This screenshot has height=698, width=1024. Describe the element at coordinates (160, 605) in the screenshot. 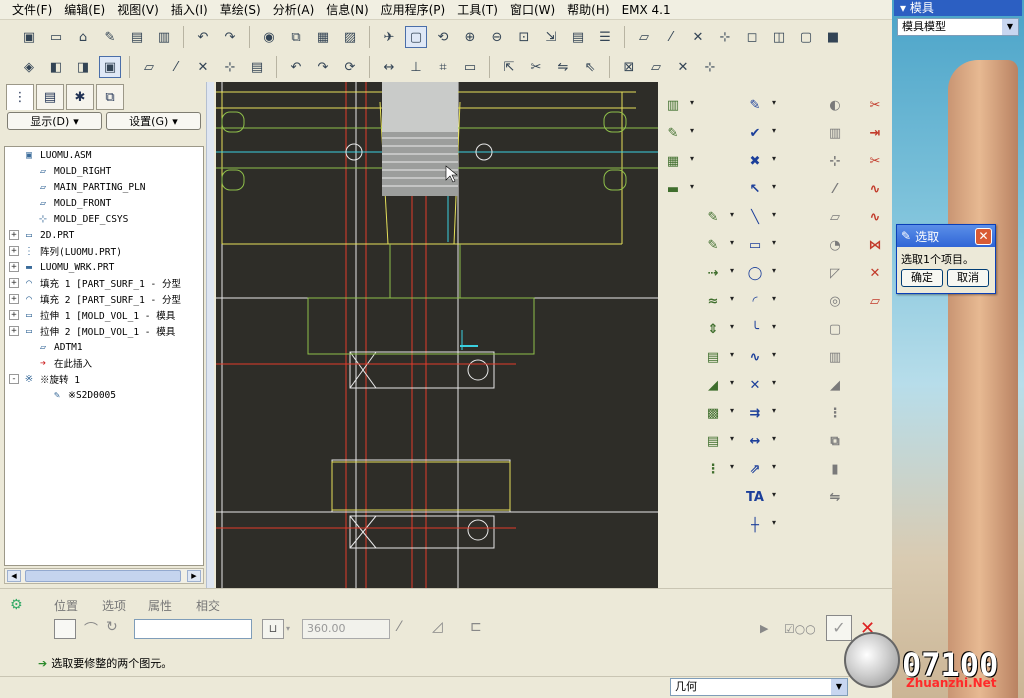

I see `tab-properties: 属性` at that location.